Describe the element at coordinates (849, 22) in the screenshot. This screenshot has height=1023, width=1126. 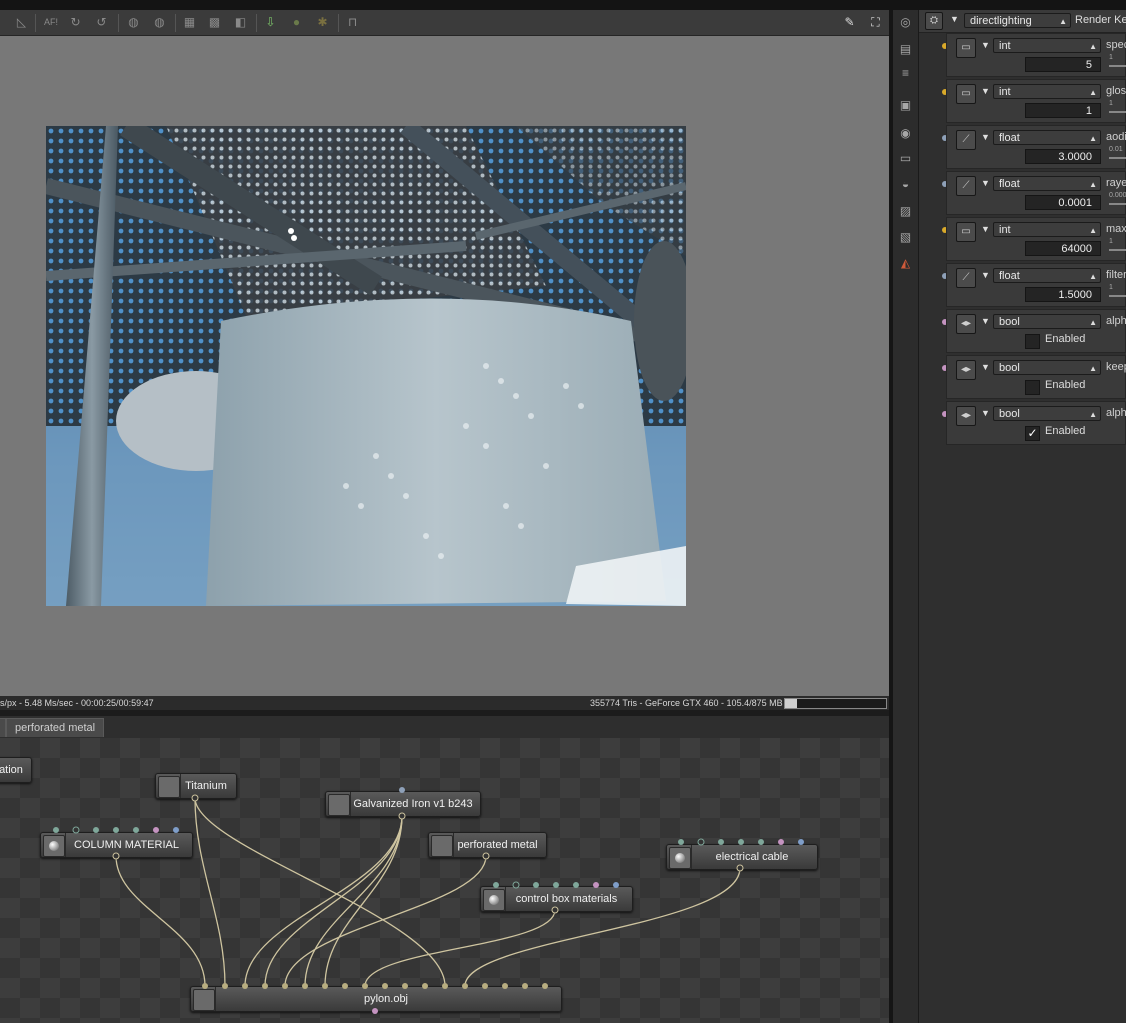
I see `wrench-icon: ✎` at that location.